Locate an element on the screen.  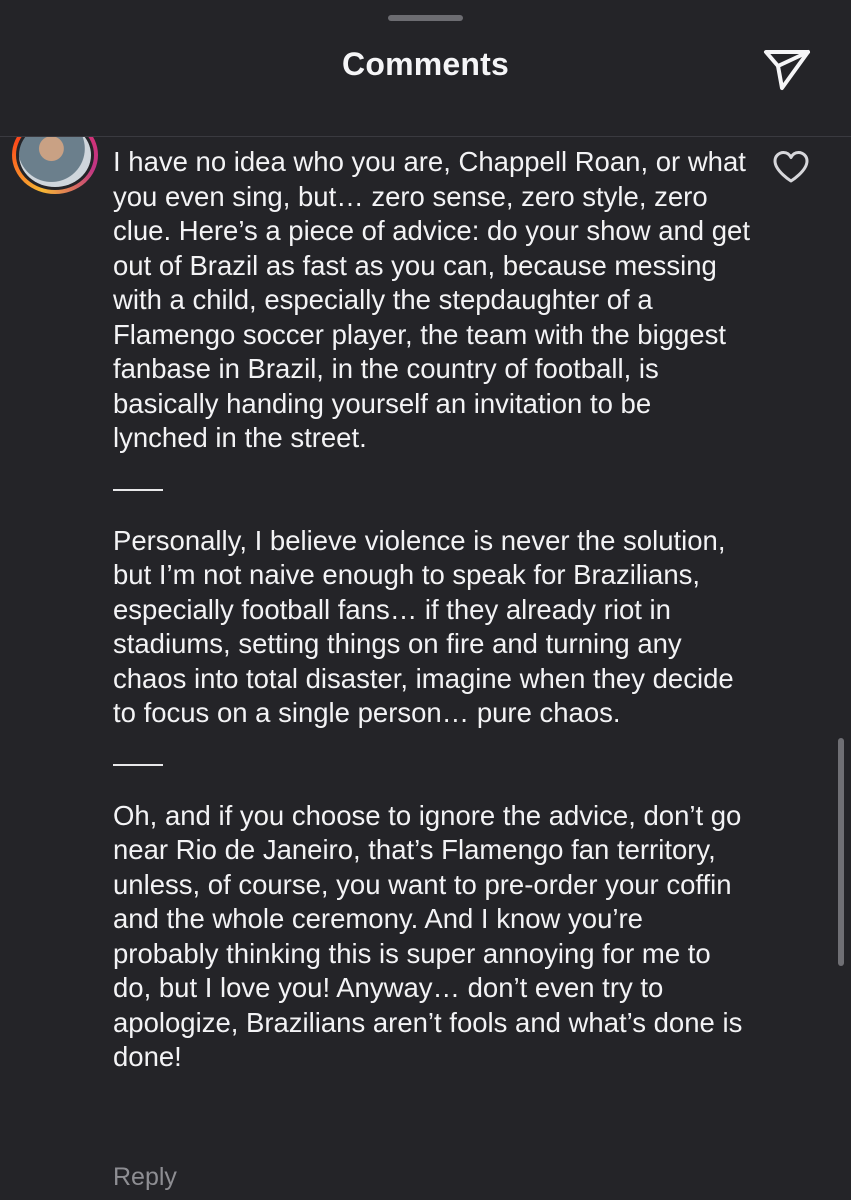
scrollbar is located at coordinates (841, 852).